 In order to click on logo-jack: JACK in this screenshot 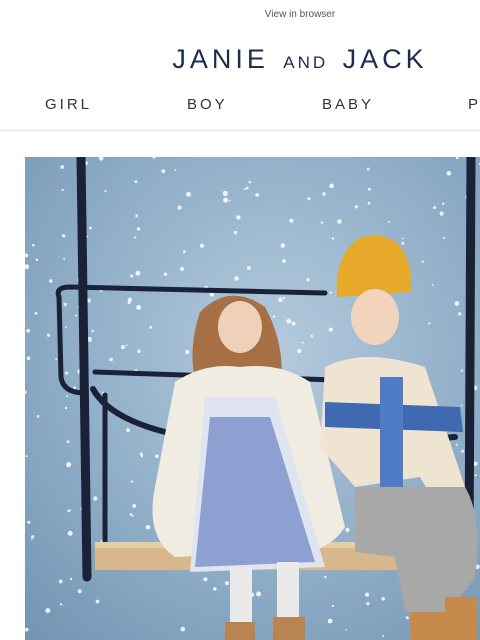, I will do `click(385, 59)`.